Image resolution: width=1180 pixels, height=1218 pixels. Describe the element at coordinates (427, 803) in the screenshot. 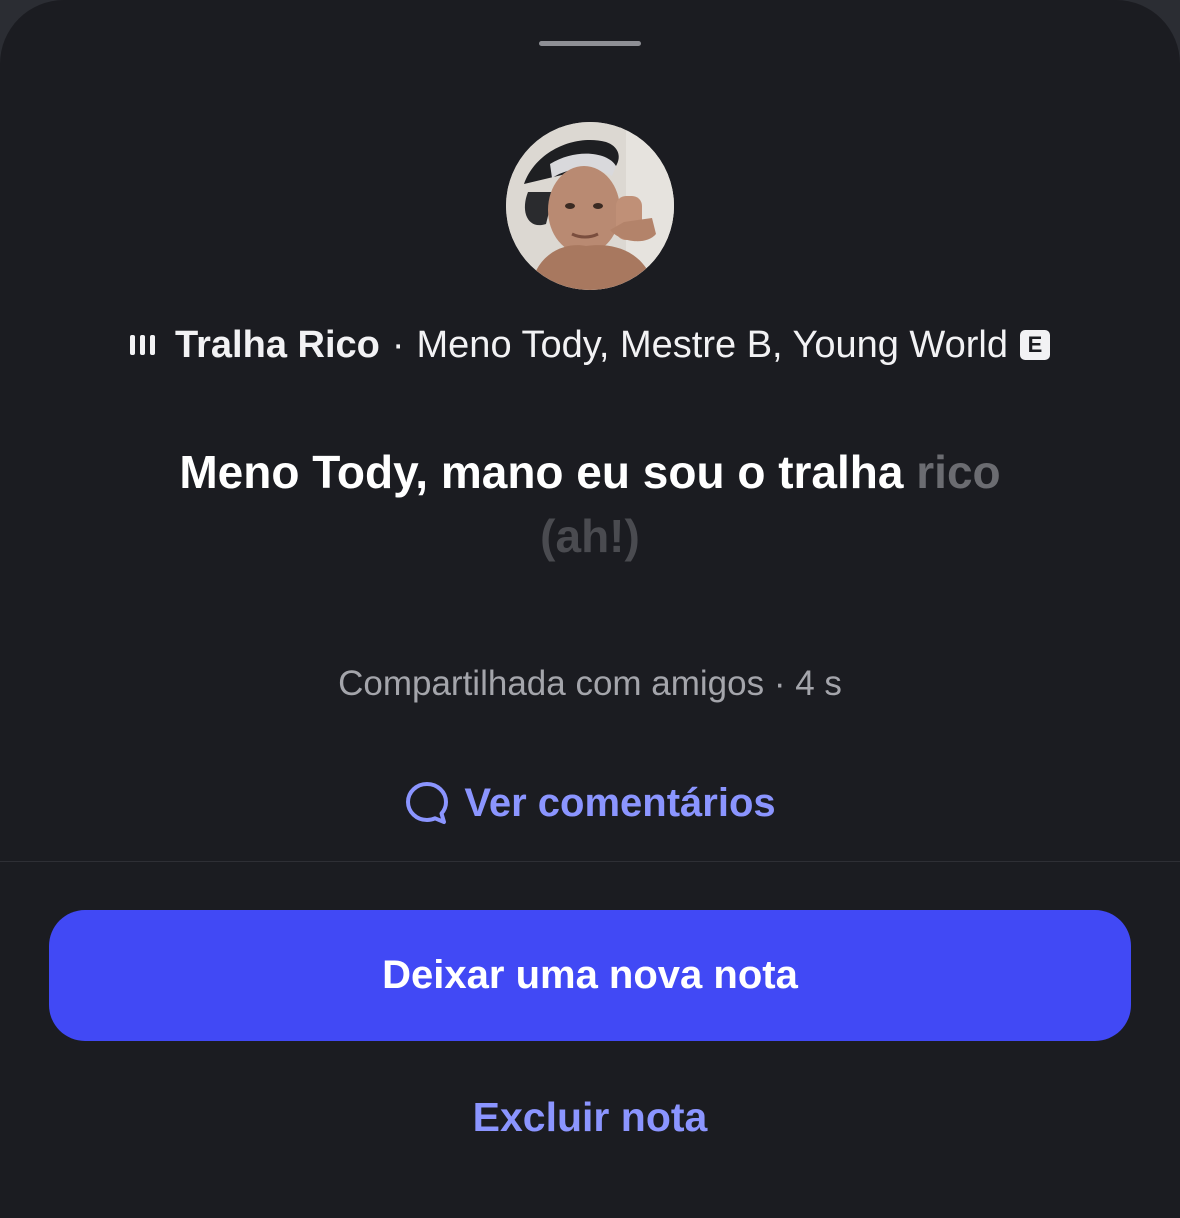

I see `speech-bubble-icon` at that location.